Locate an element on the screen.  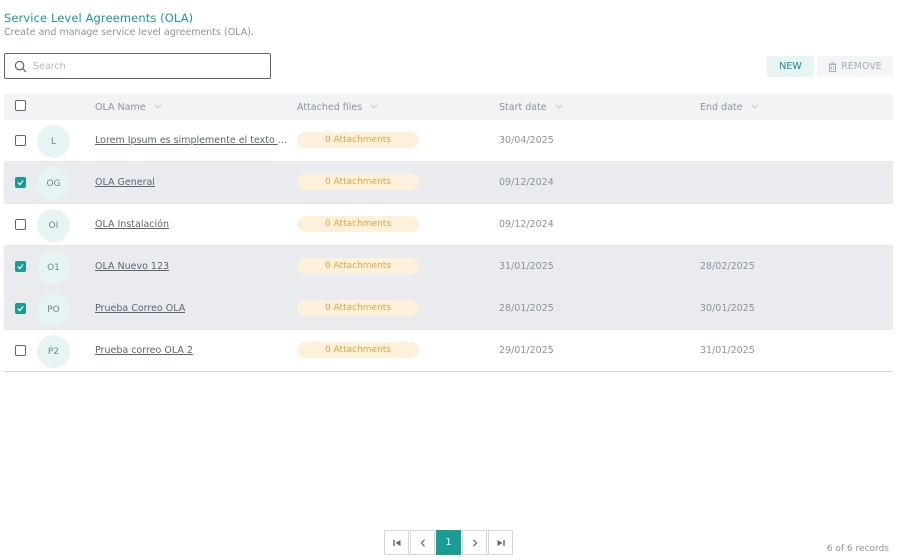
end-date: 28/02/2025 is located at coordinates (727, 266).